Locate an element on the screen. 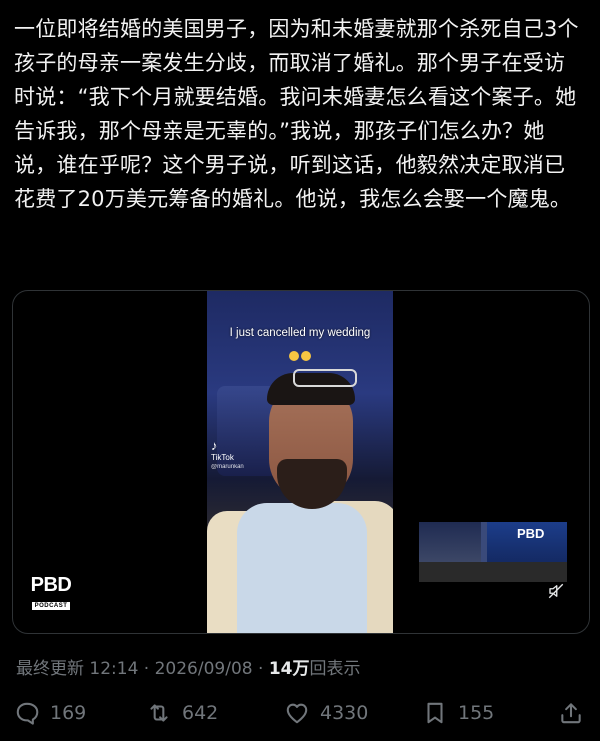 This screenshot has width=600, height=741. heart-icon is located at coordinates (297, 713).